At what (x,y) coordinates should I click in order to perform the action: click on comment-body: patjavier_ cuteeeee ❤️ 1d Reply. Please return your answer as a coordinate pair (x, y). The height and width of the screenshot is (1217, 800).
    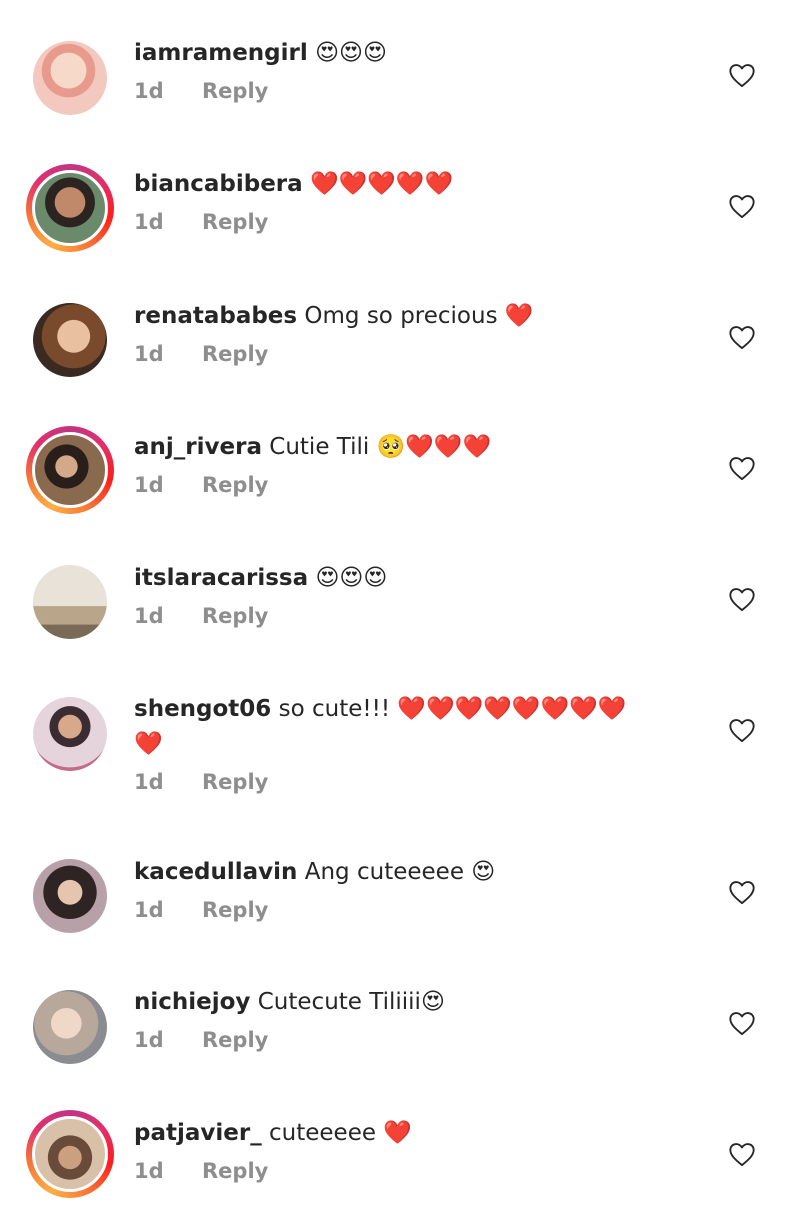
    Looking at the image, I should click on (419, 1149).